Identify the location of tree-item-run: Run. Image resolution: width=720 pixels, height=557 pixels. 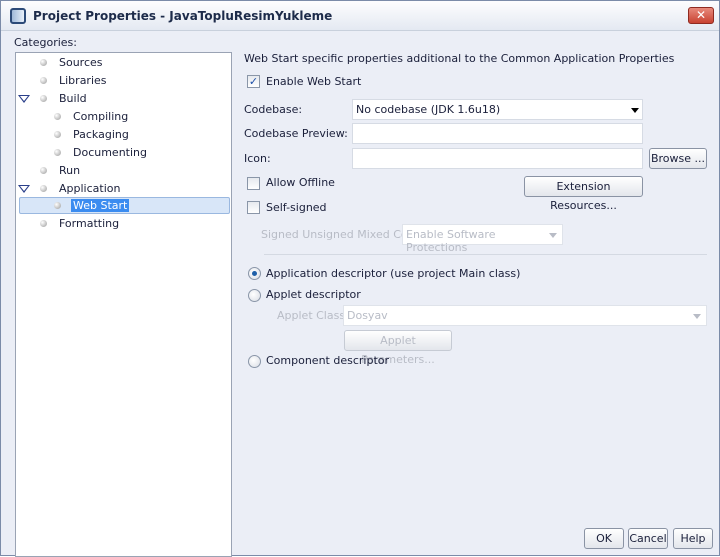
(60, 171).